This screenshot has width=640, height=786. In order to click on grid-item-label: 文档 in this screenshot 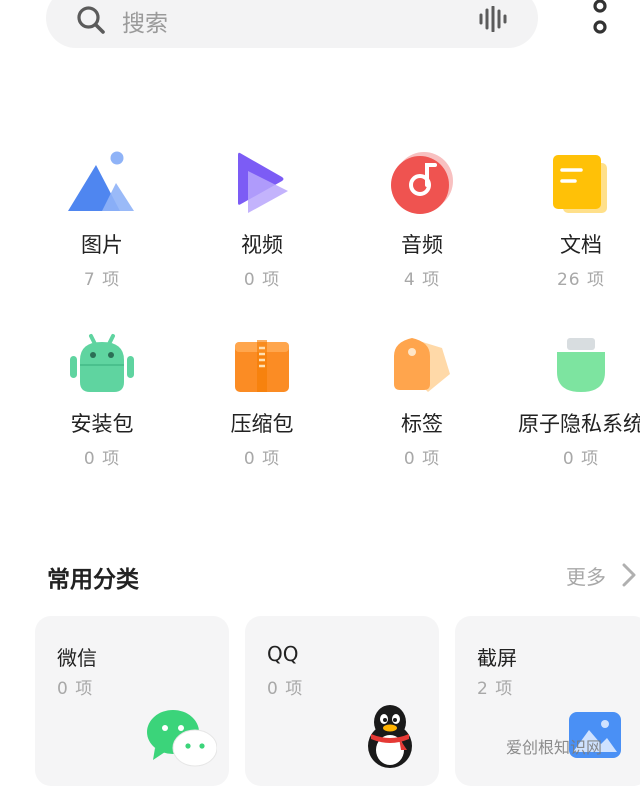, I will do `click(581, 245)`.